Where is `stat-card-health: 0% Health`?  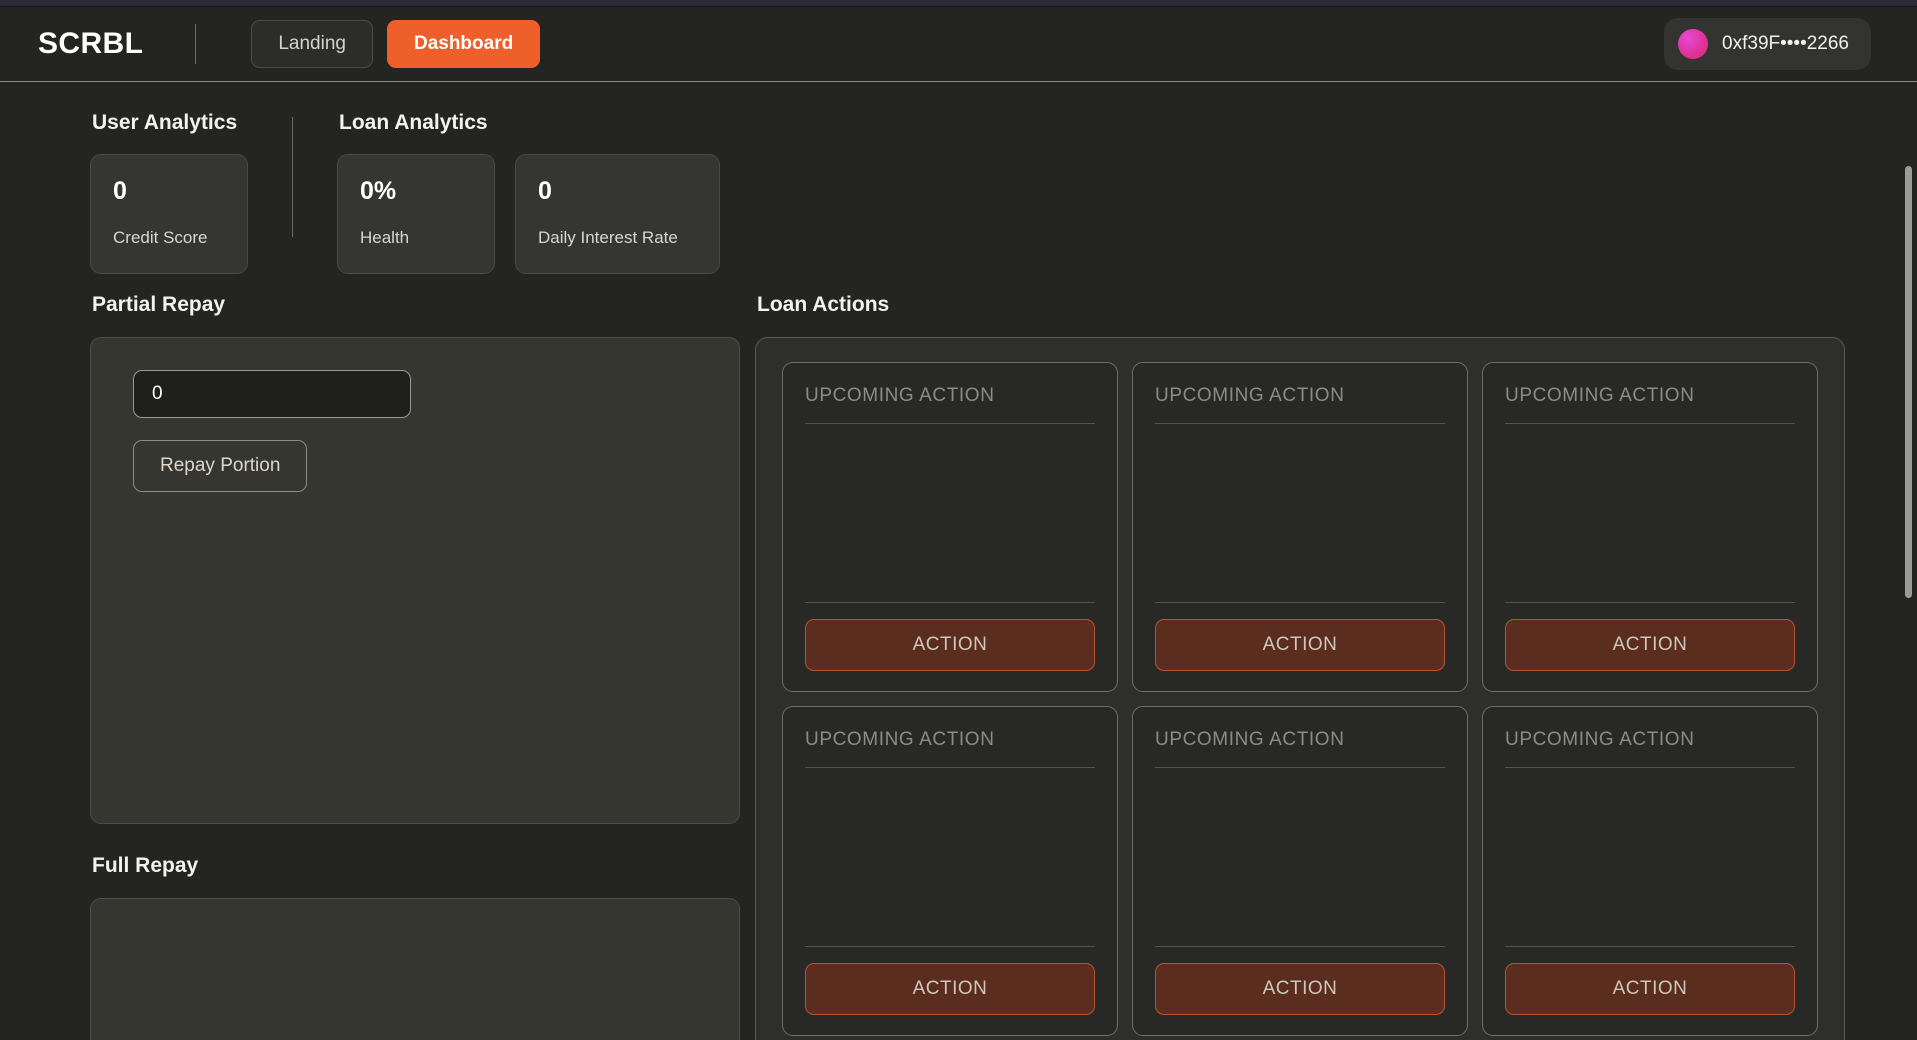 stat-card-health: 0% Health is located at coordinates (416, 214).